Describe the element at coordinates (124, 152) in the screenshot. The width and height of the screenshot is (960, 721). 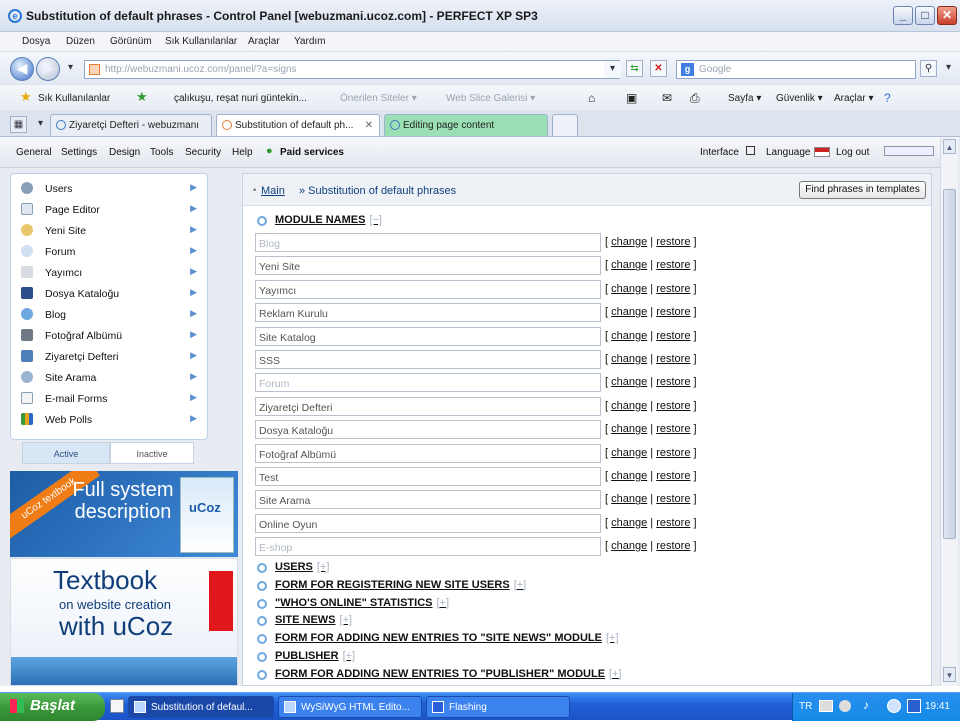
I see `nav-design: Design` at that location.